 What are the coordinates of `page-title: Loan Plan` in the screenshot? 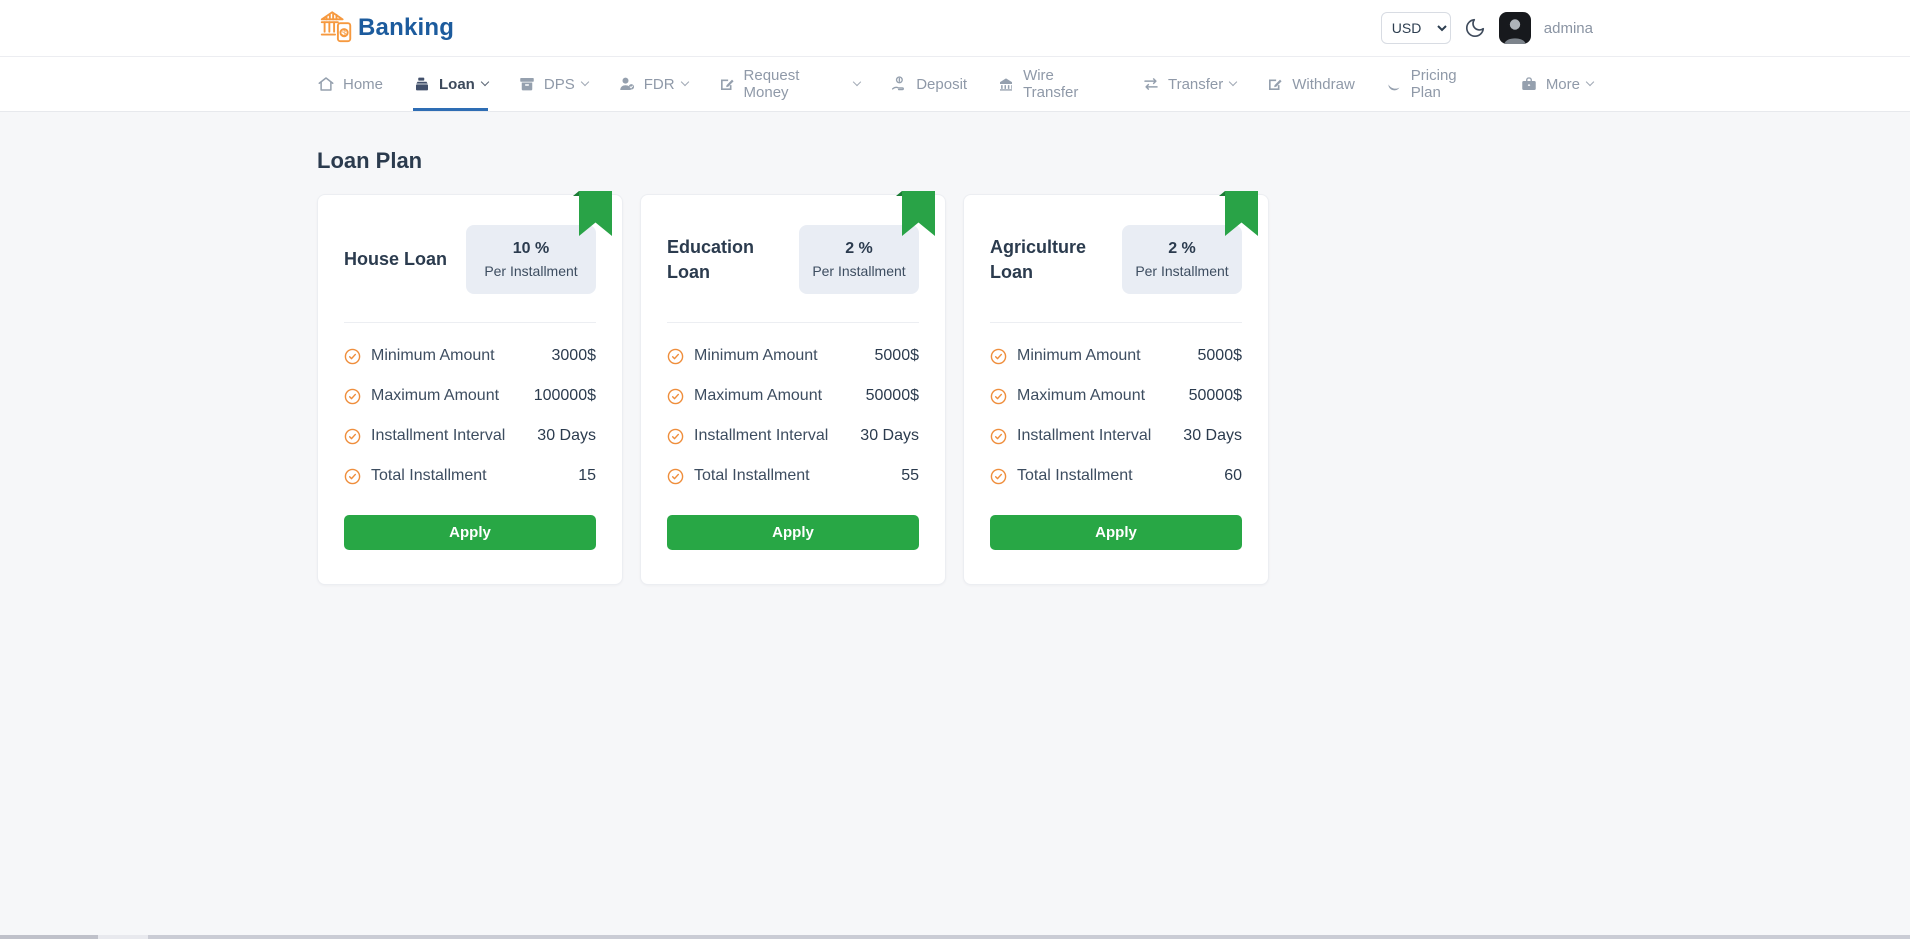 It's located at (370, 160).